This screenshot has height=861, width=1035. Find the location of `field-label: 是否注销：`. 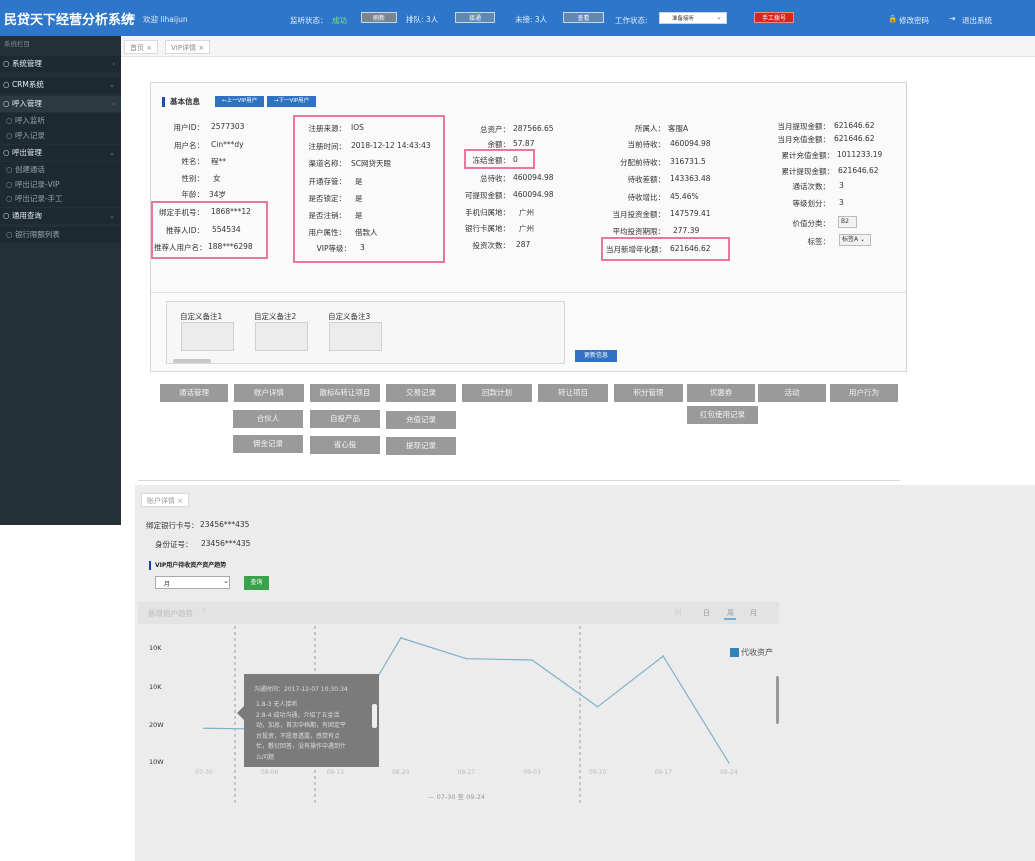

field-label: 是否注销： is located at coordinates (327, 215).